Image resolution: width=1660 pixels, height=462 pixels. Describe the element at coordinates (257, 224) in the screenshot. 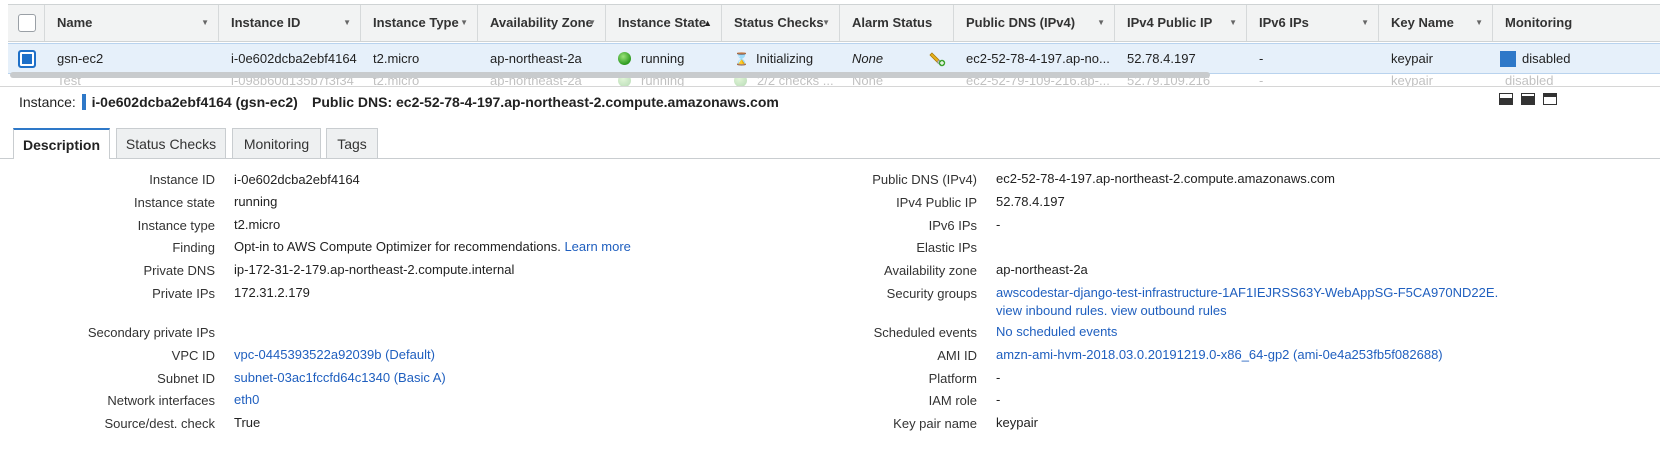

I see `field-value-instance-type: t2.micro` at that location.